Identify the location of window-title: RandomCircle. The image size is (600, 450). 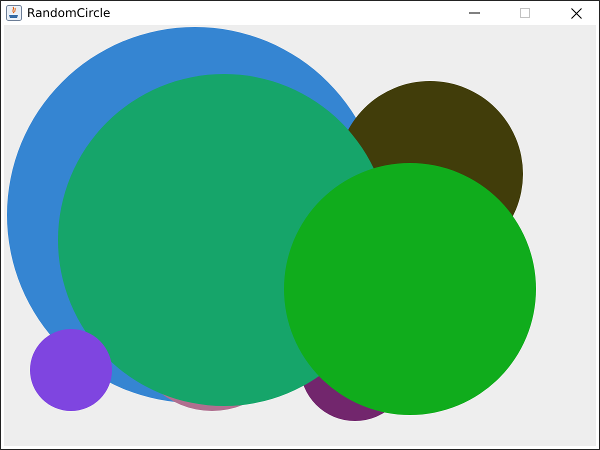
(69, 13).